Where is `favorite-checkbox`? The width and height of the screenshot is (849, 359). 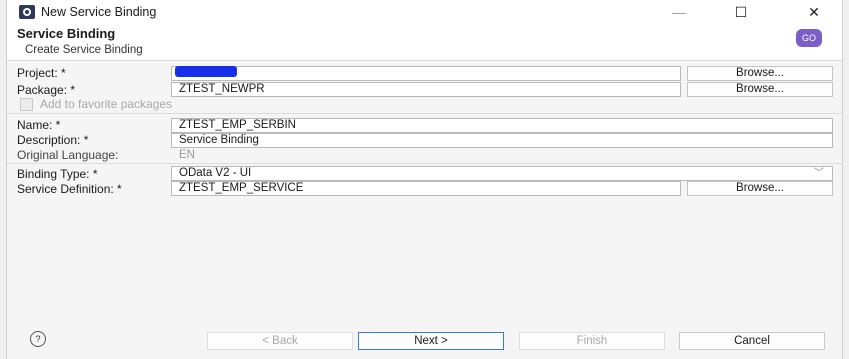
favorite-checkbox is located at coordinates (26, 104).